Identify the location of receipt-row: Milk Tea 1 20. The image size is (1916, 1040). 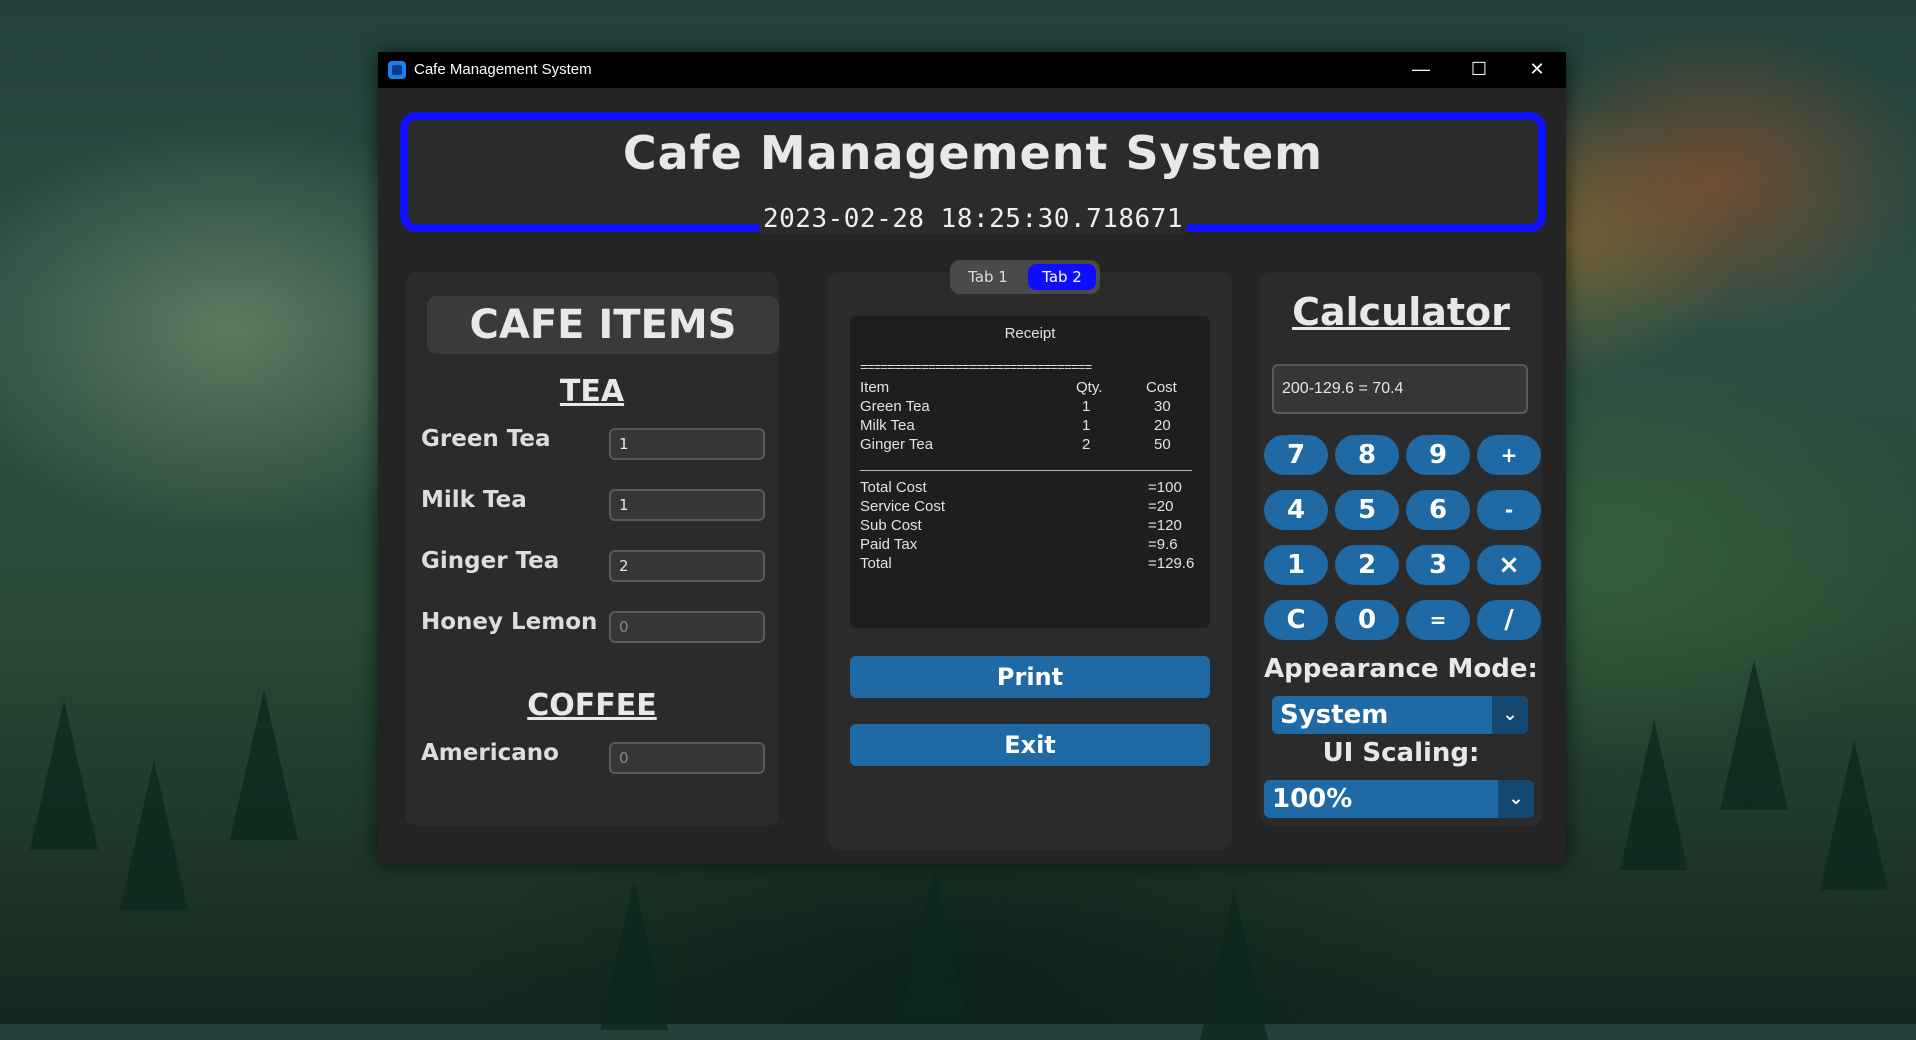
(1030, 426).